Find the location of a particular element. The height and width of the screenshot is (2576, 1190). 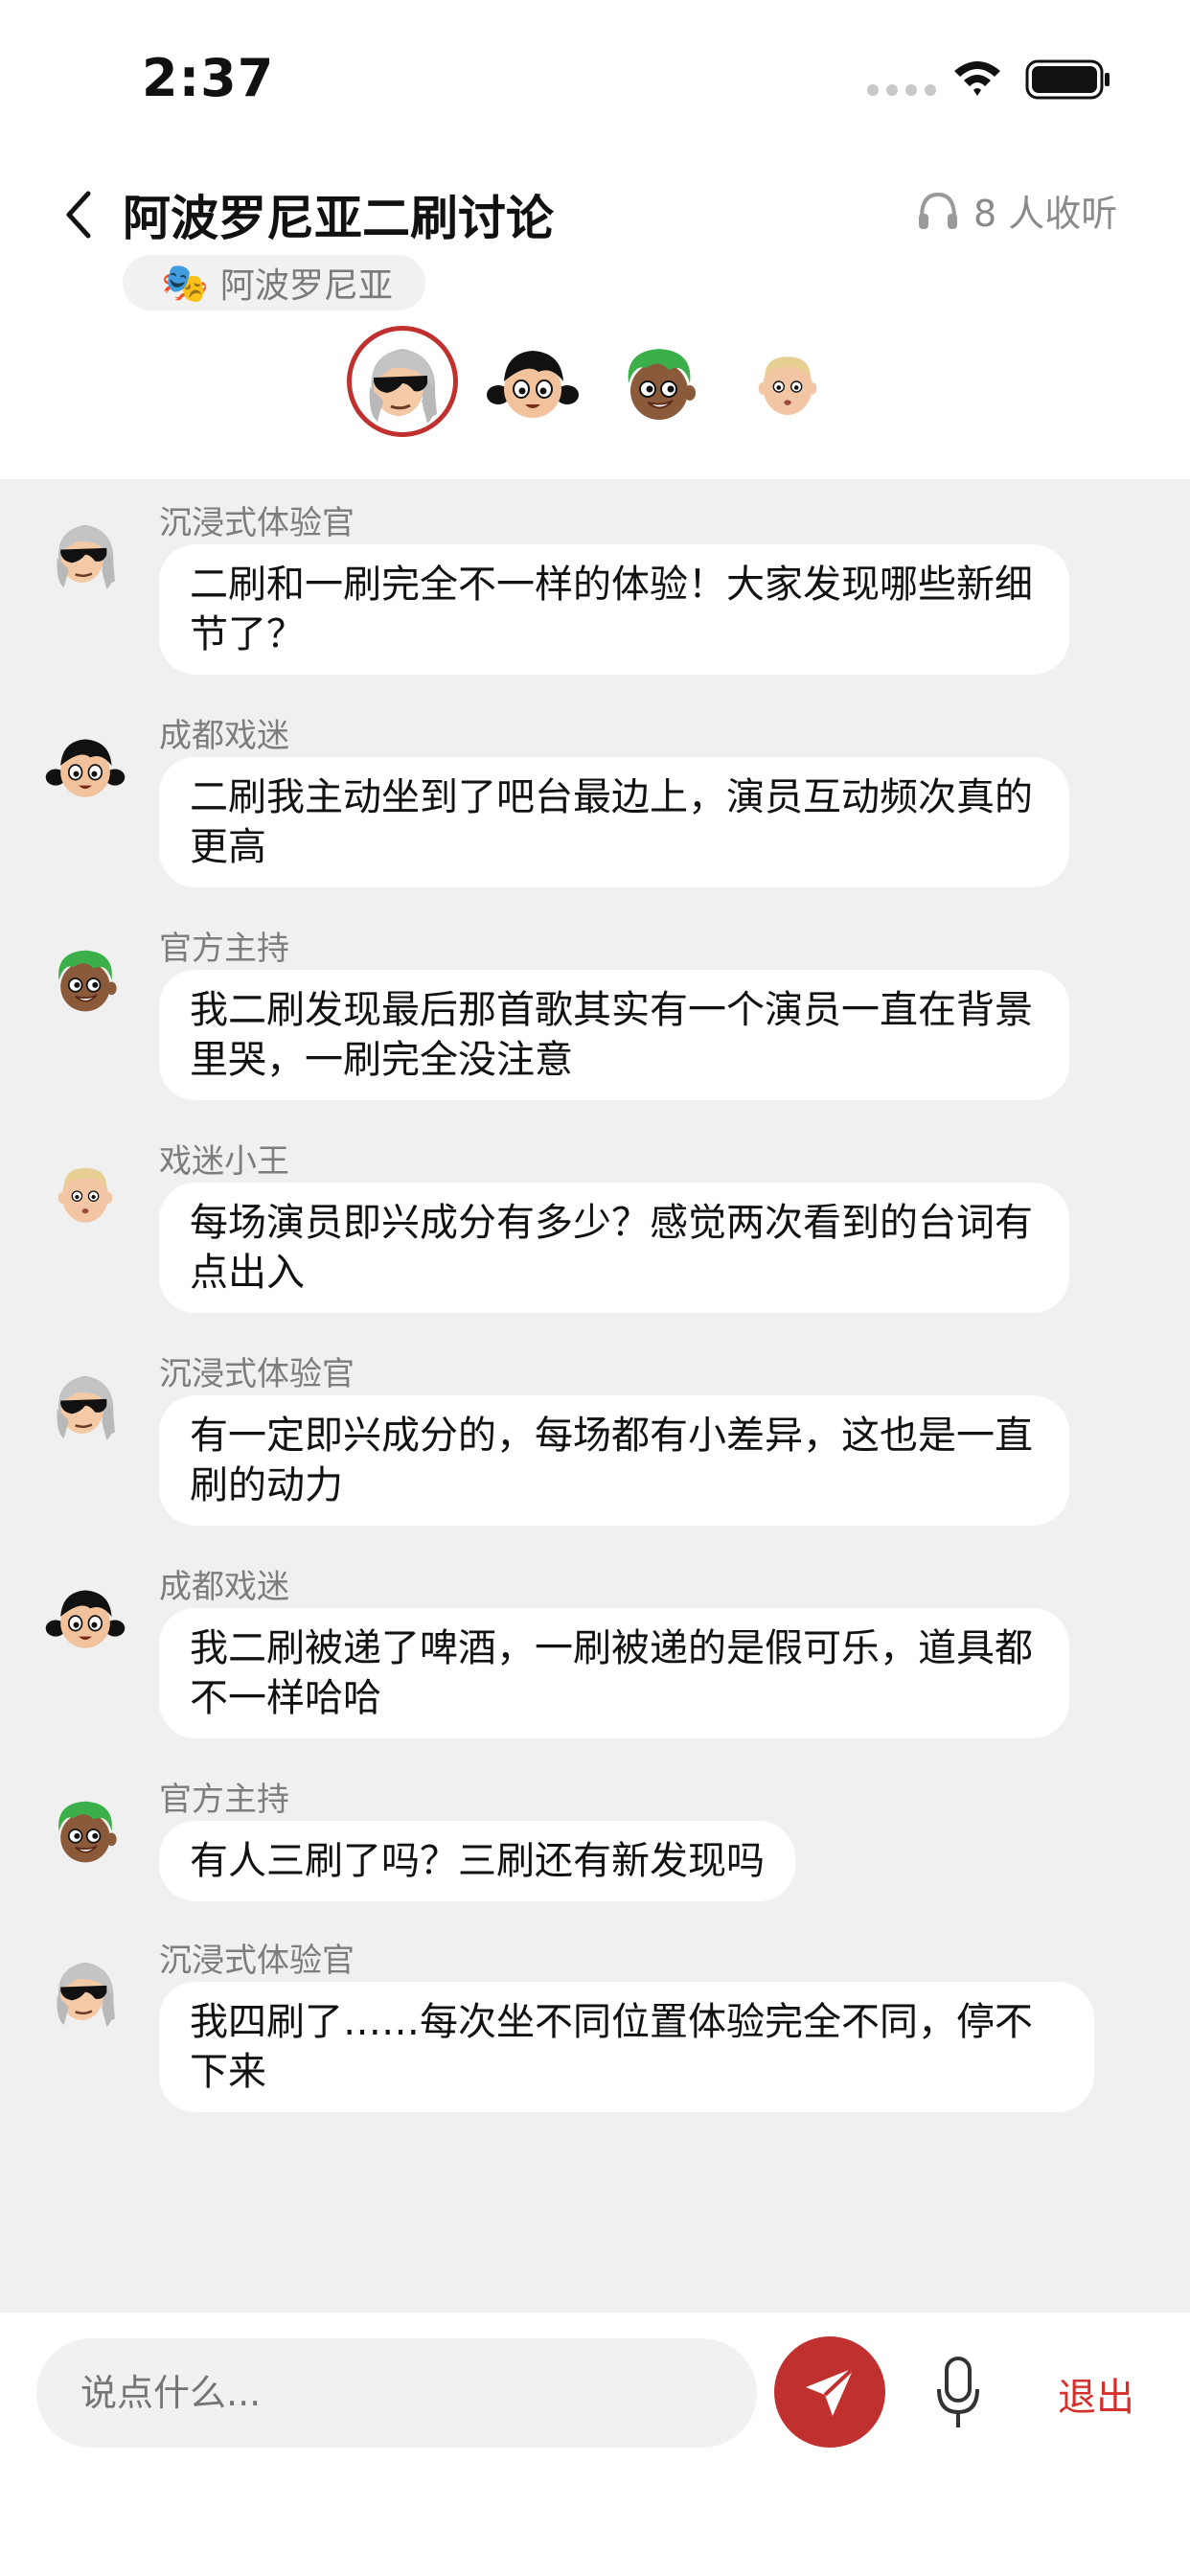

message-bubble: 我二刷发现最后那首歌其实有一个演员一直在背景里哭，一刷完全没注意 is located at coordinates (614, 1035).